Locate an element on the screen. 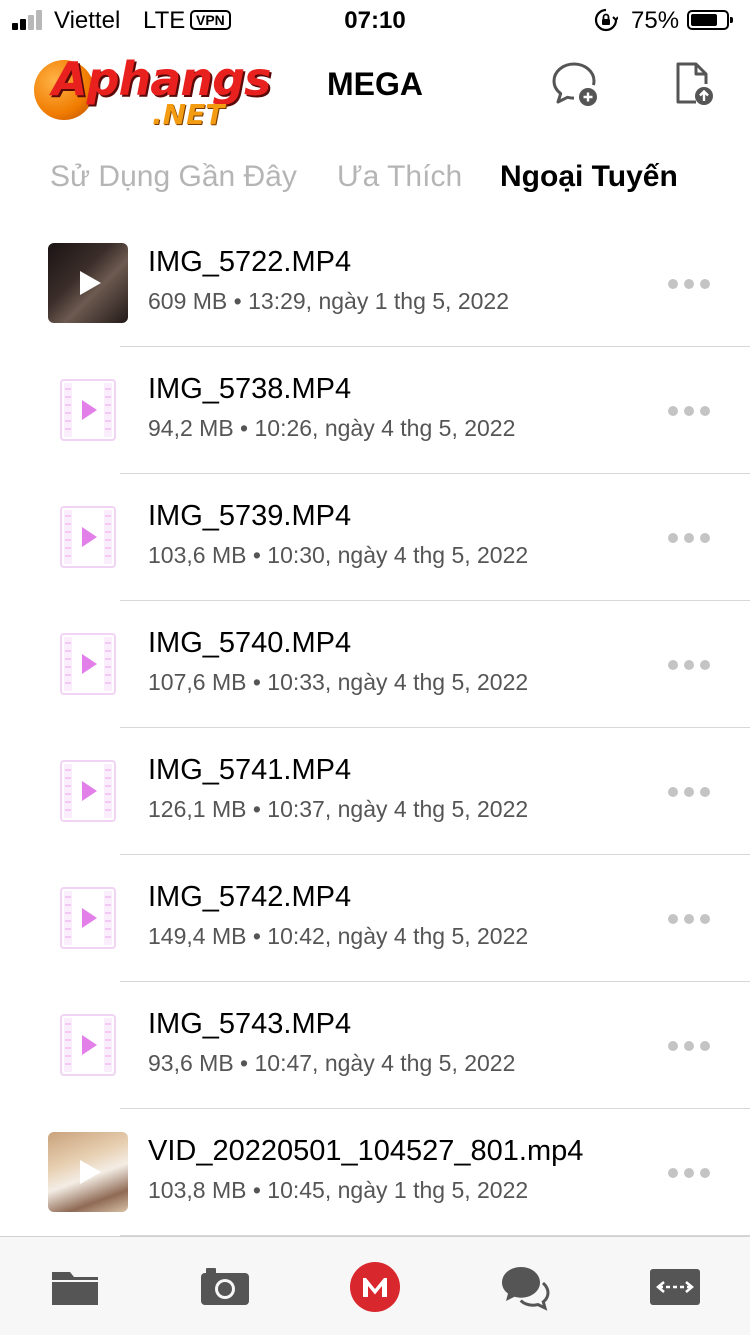 This screenshot has width=750, height=1335. file-meta: 93,6 MB • 10:47, ngày 4 thg 5, 2022 is located at coordinates (331, 1063).